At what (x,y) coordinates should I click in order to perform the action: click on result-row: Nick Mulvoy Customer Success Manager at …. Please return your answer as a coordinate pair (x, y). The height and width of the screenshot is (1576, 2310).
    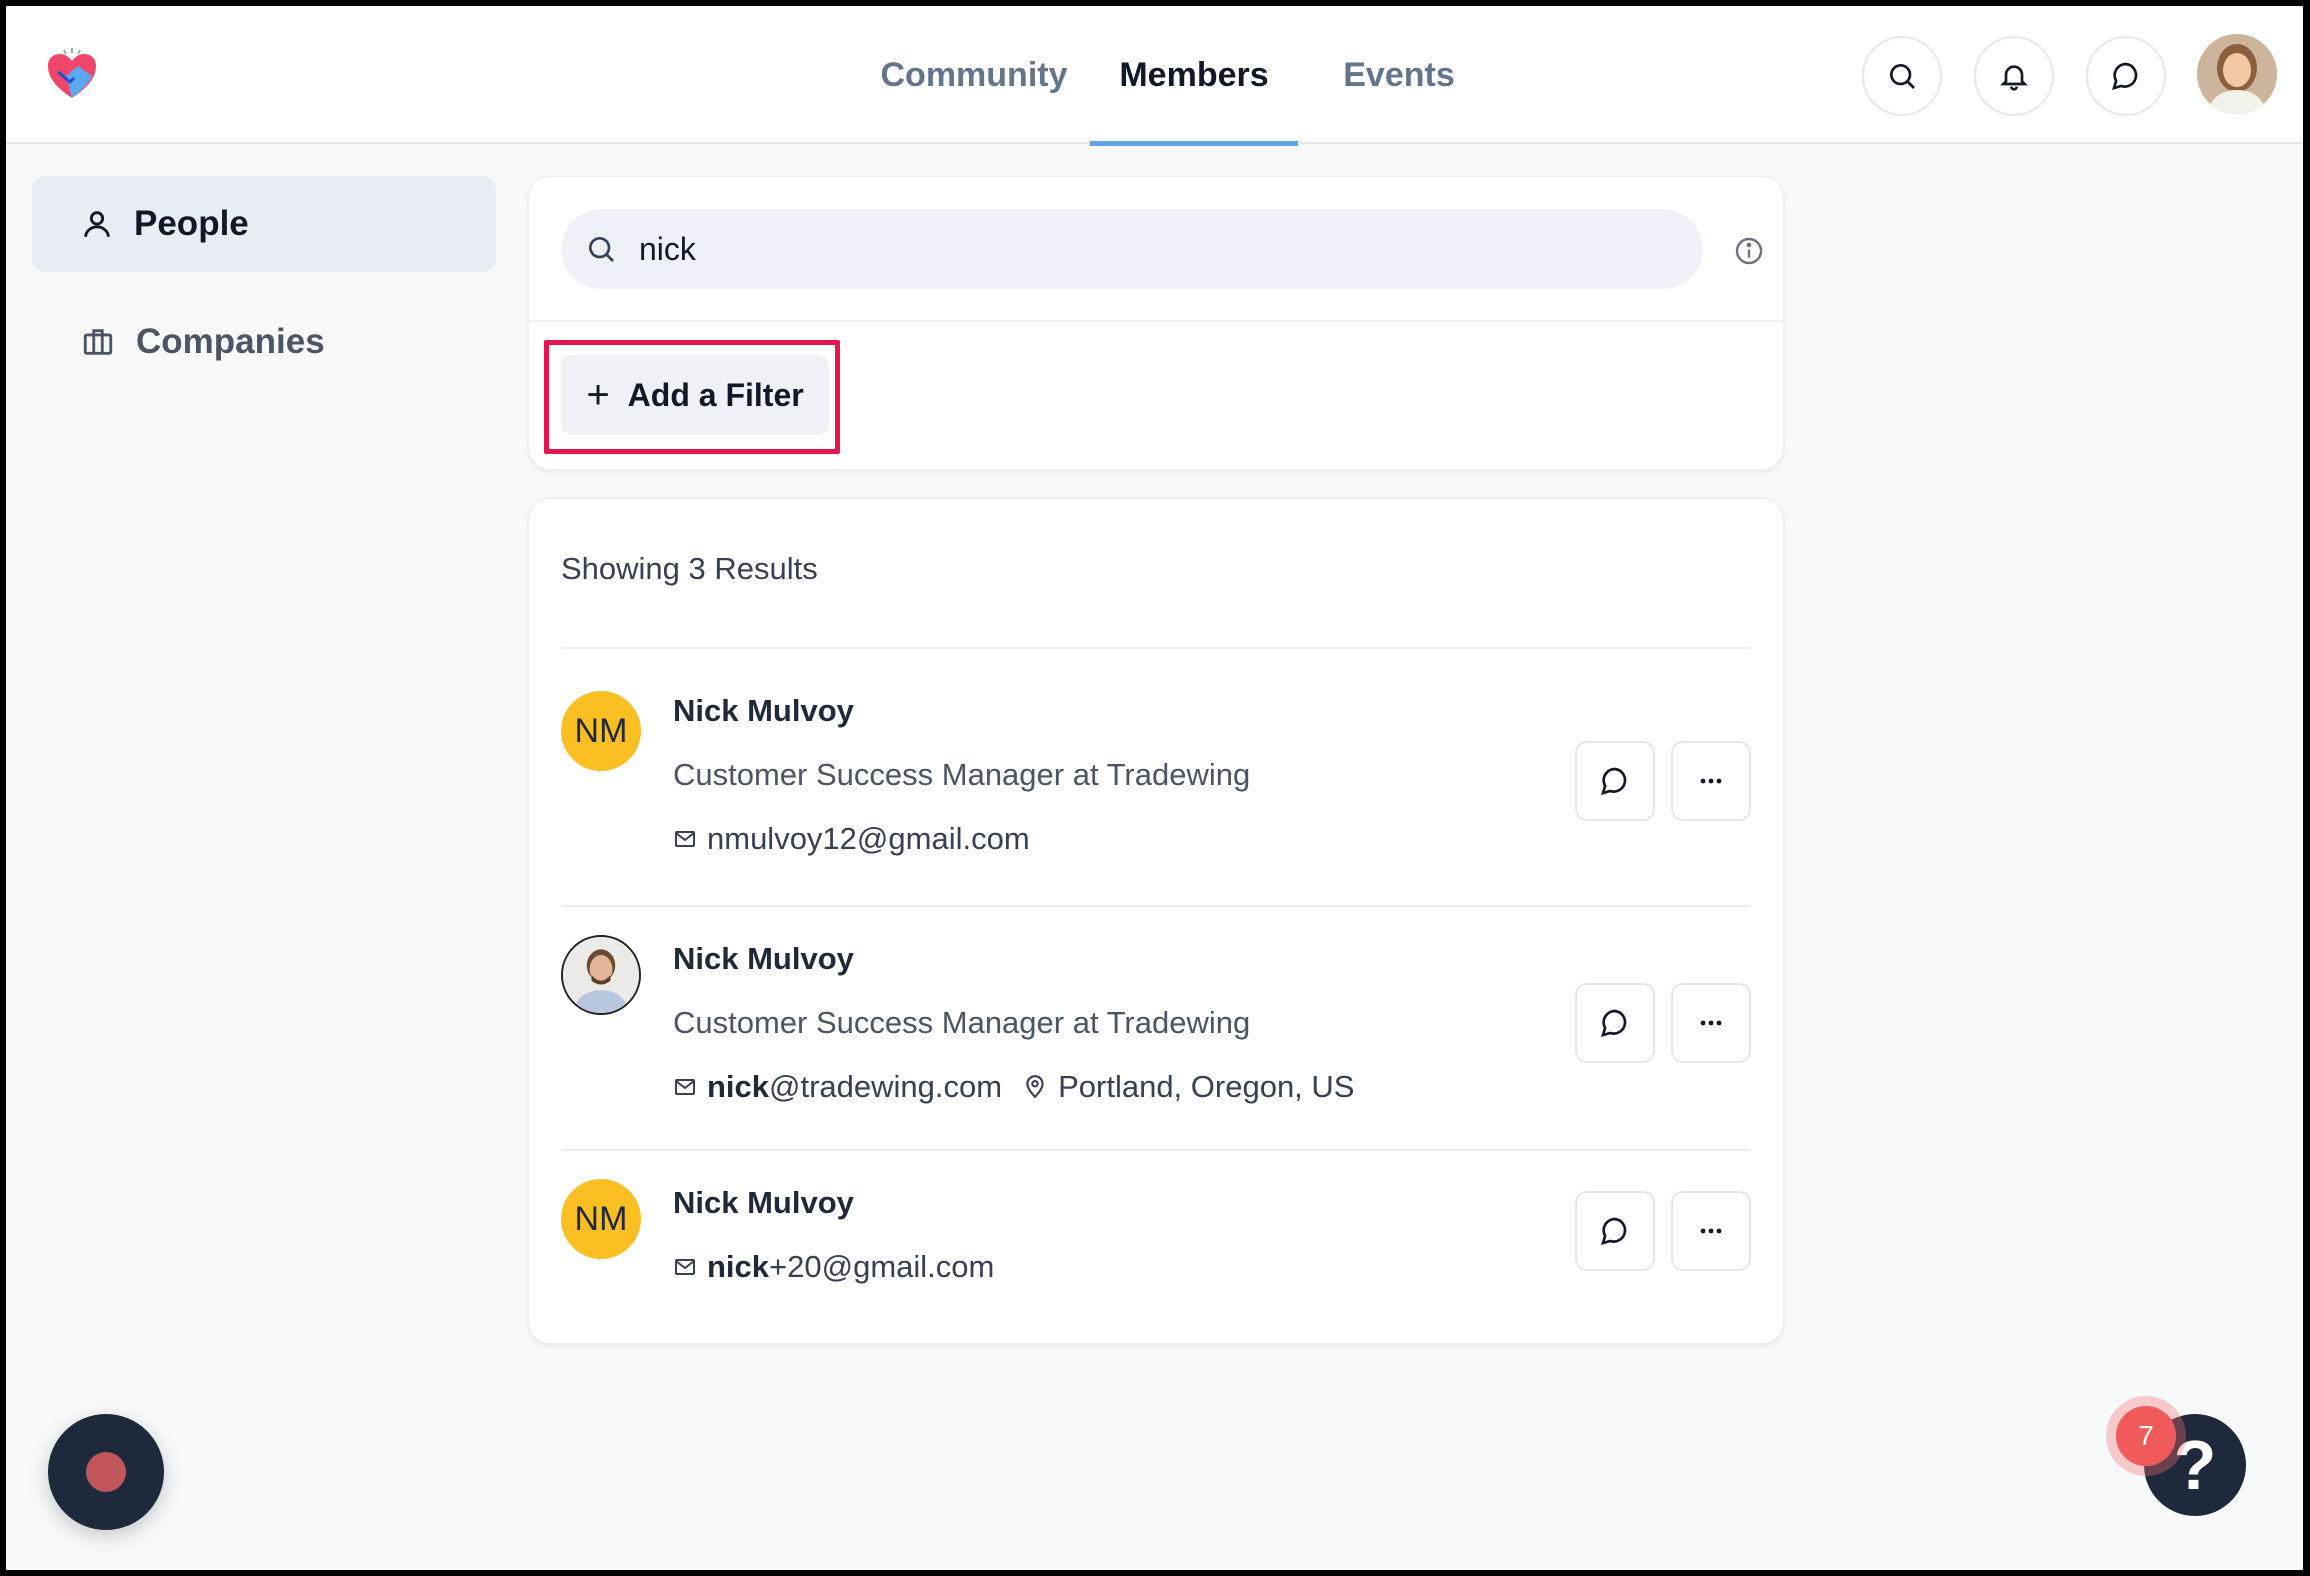
    Looking at the image, I should click on (1156, 1028).